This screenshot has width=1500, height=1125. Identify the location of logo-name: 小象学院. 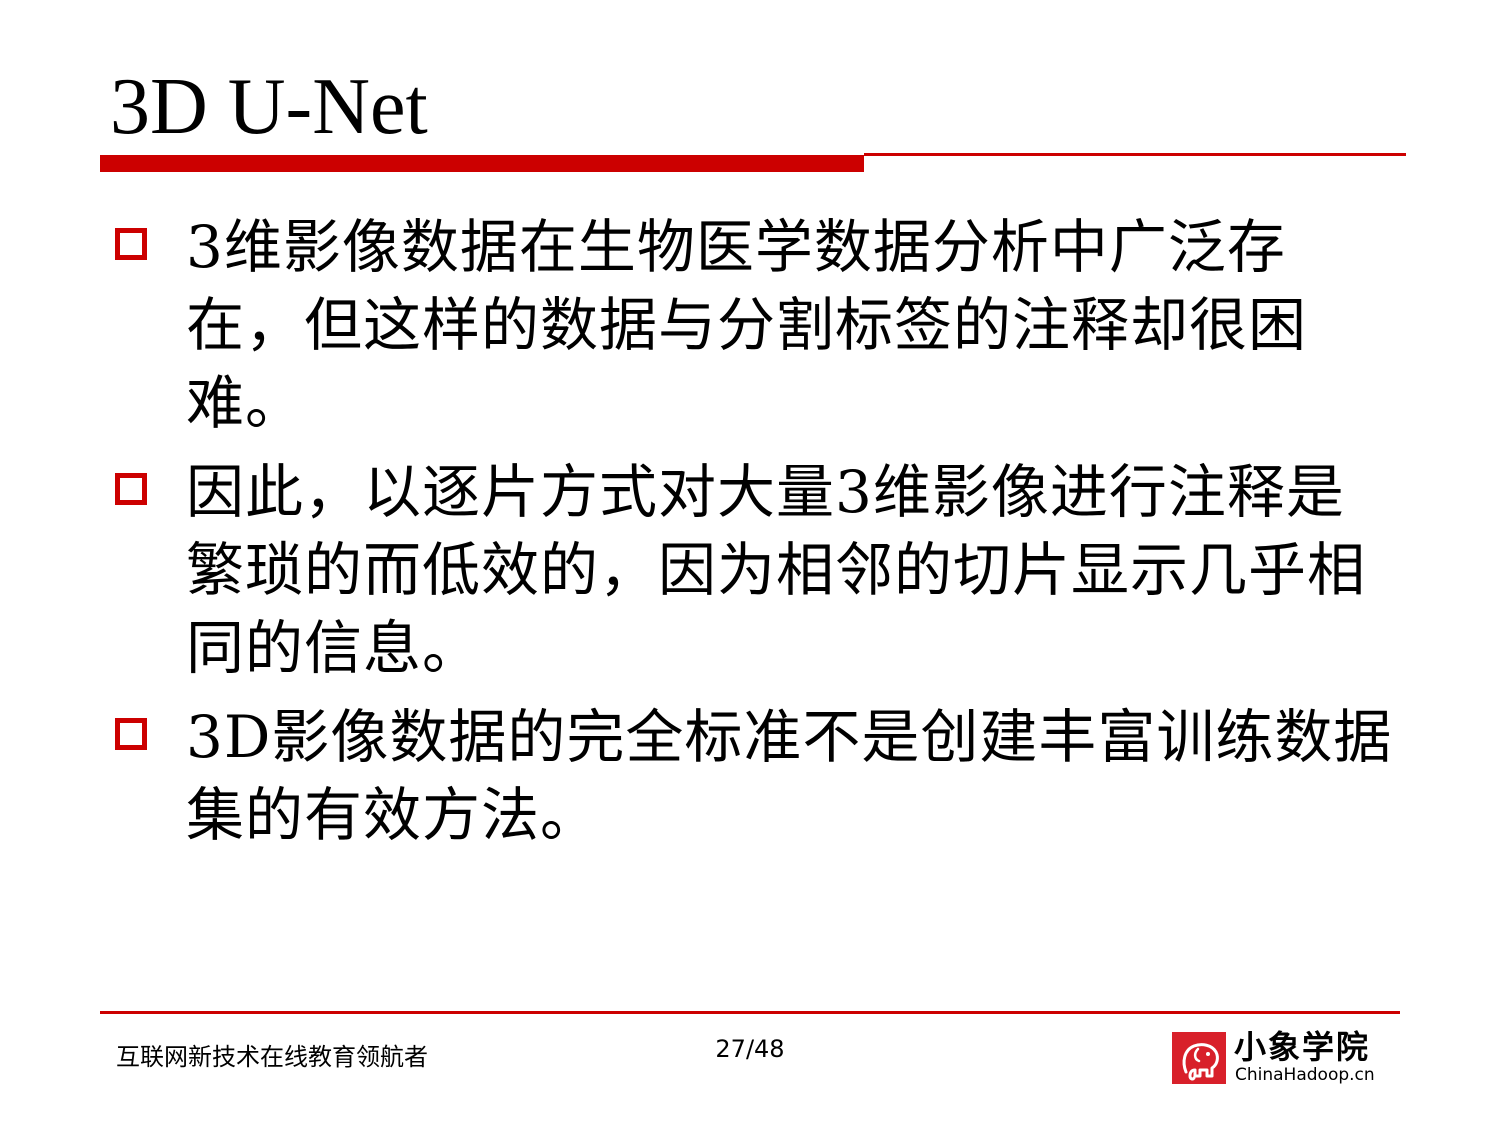
(1302, 1047).